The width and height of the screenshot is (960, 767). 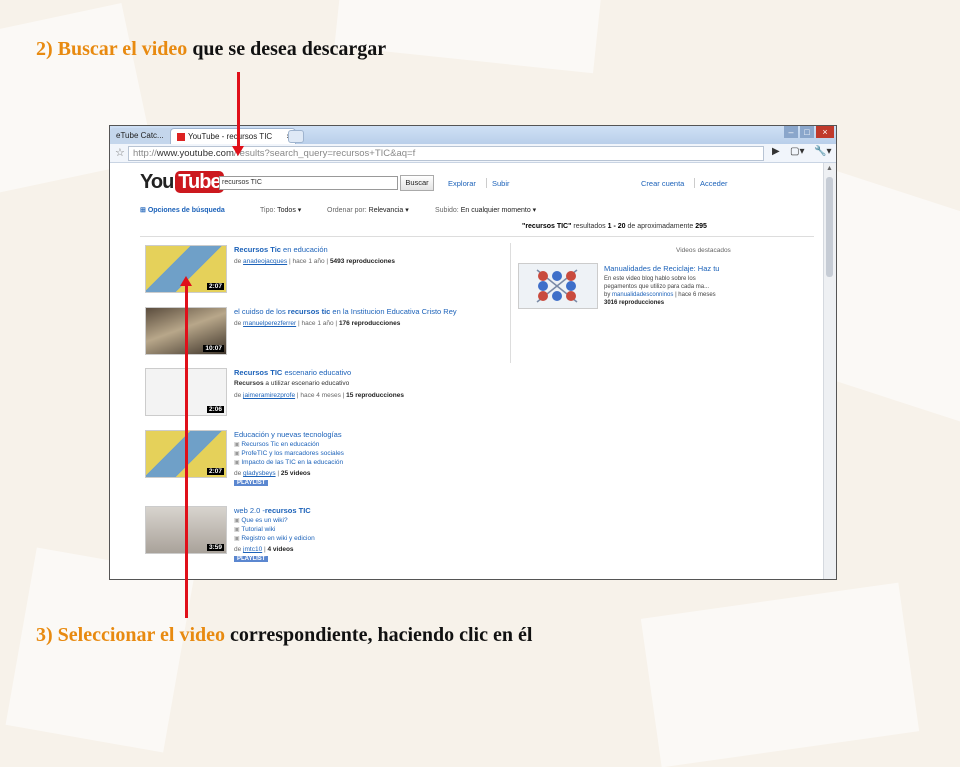 I want to click on playlist-item: Tutorial wiki, so click(x=254, y=529).